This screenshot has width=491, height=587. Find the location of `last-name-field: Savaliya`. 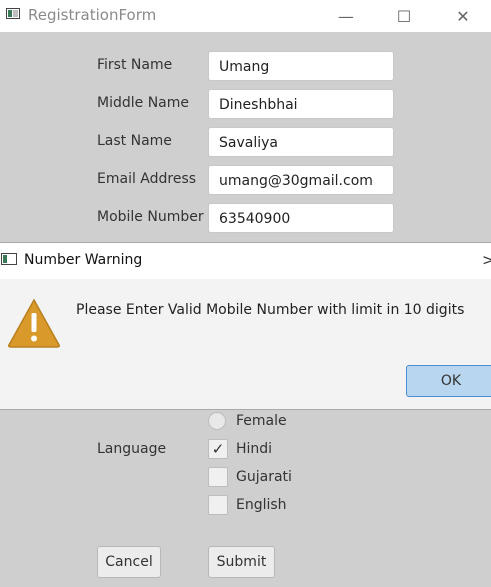

last-name-field: Savaliya is located at coordinates (301, 142).